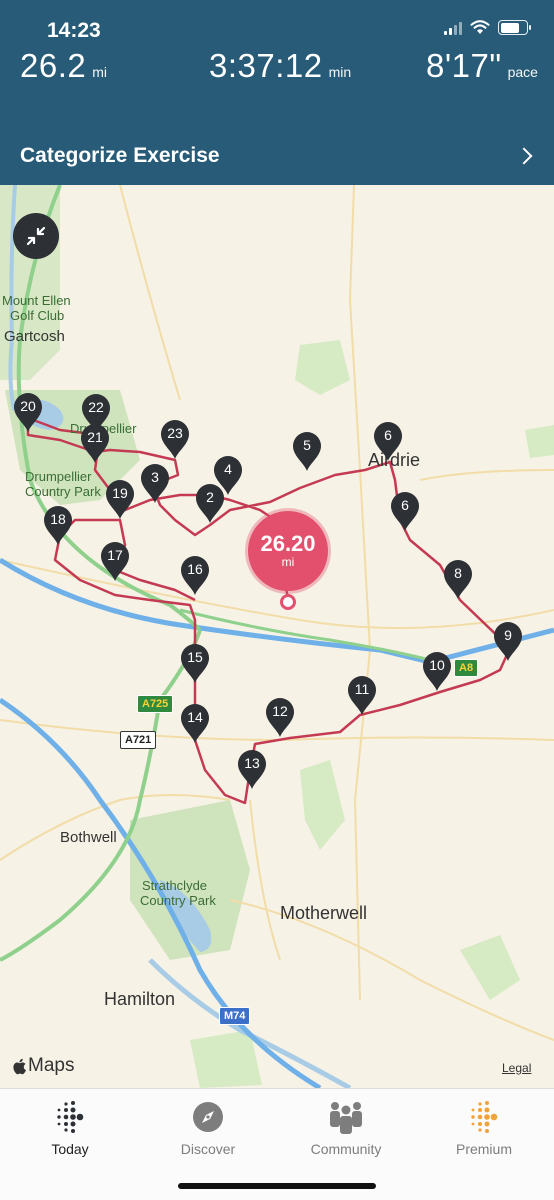  I want to click on mile-marker-pin: 20, so click(28, 412).